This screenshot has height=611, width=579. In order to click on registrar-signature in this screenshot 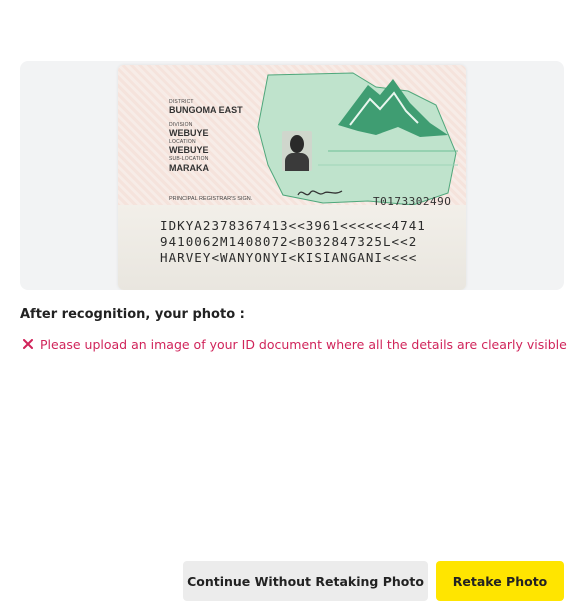, I will do `click(320, 193)`.